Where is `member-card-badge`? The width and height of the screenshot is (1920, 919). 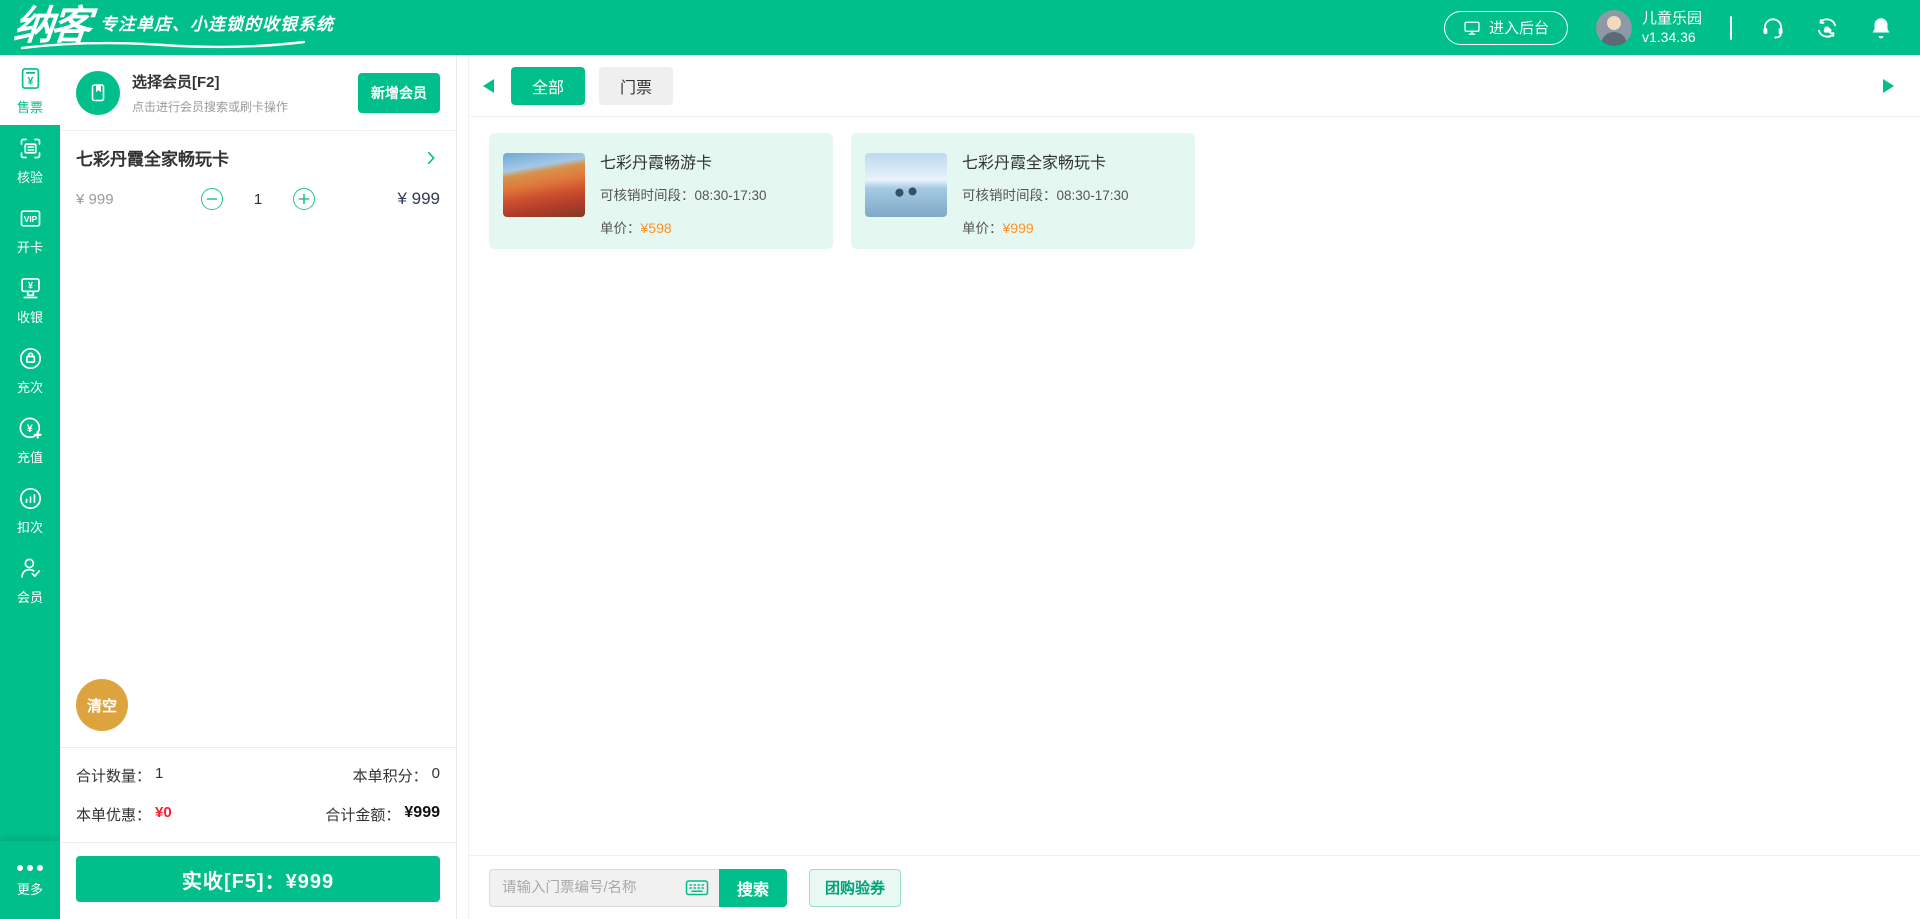
member-card-badge is located at coordinates (98, 92).